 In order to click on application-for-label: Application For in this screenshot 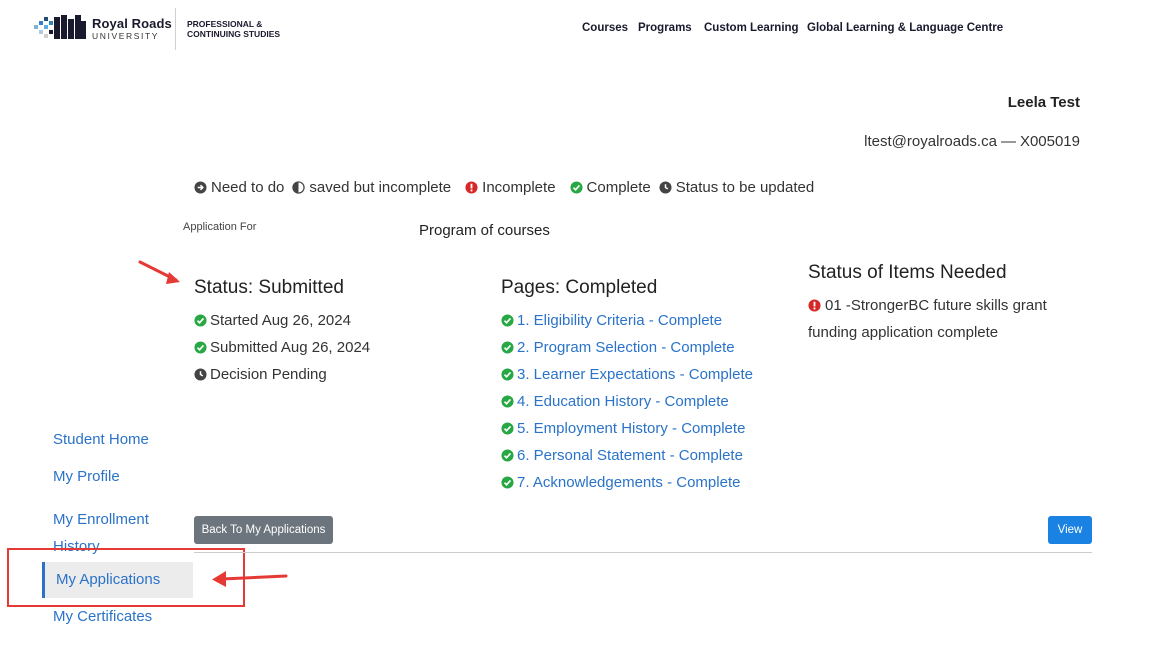, I will do `click(220, 227)`.